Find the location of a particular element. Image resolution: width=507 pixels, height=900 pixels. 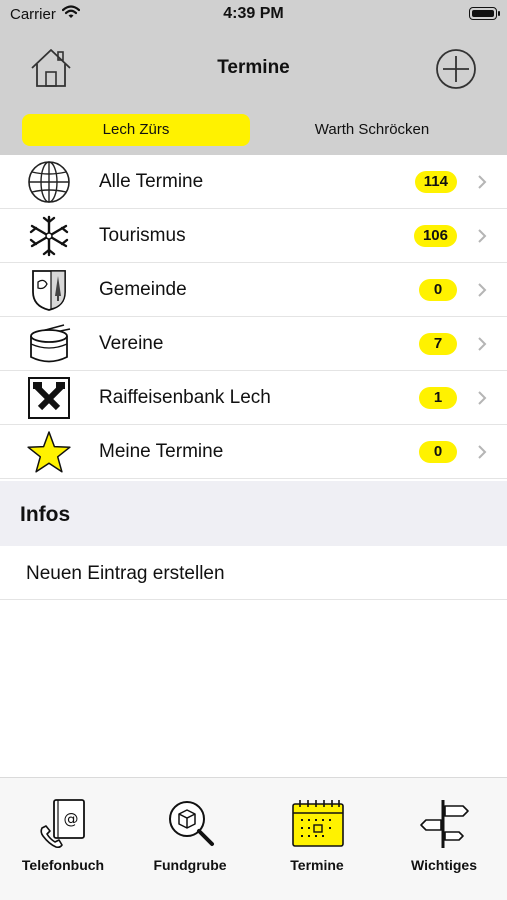

list-item-label: Vereine is located at coordinates (131, 343).